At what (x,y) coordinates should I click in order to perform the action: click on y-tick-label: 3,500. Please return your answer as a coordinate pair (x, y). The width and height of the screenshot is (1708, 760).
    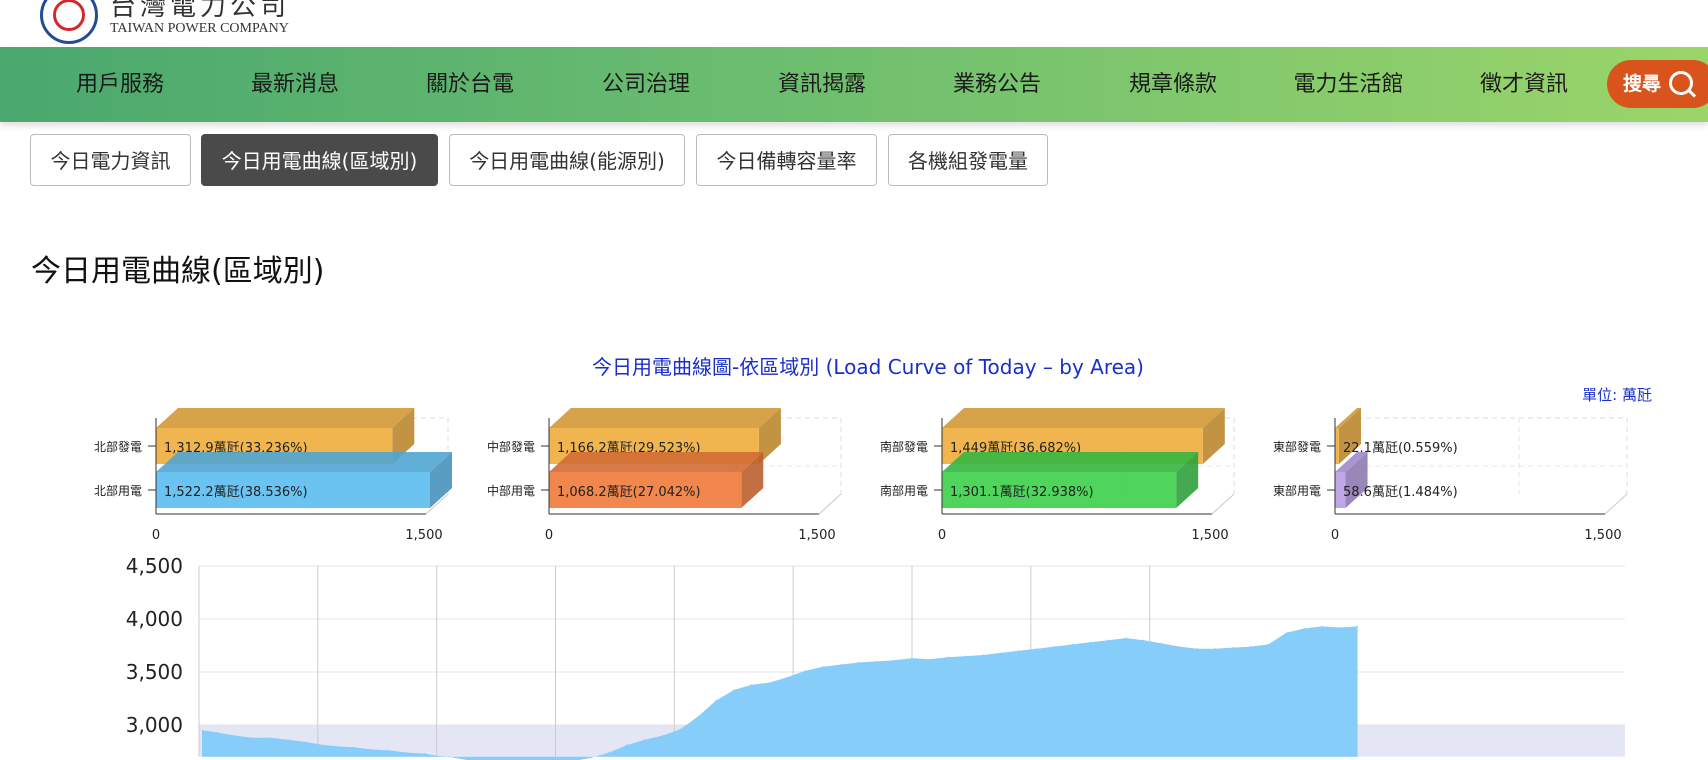
    Looking at the image, I should click on (154, 672).